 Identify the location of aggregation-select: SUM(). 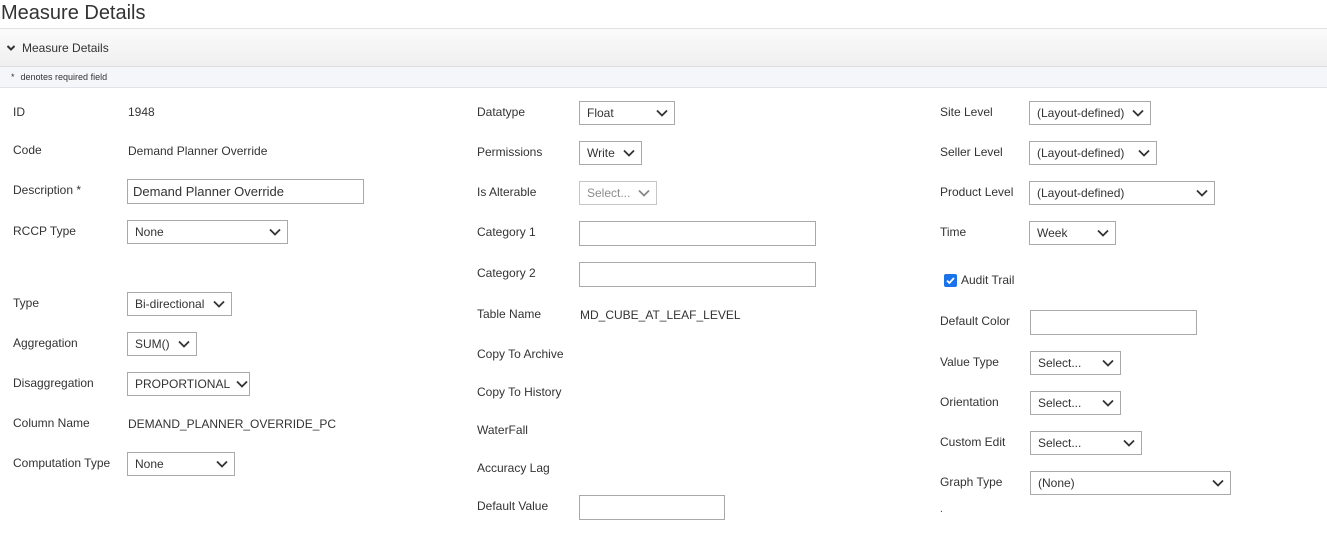
(162, 344).